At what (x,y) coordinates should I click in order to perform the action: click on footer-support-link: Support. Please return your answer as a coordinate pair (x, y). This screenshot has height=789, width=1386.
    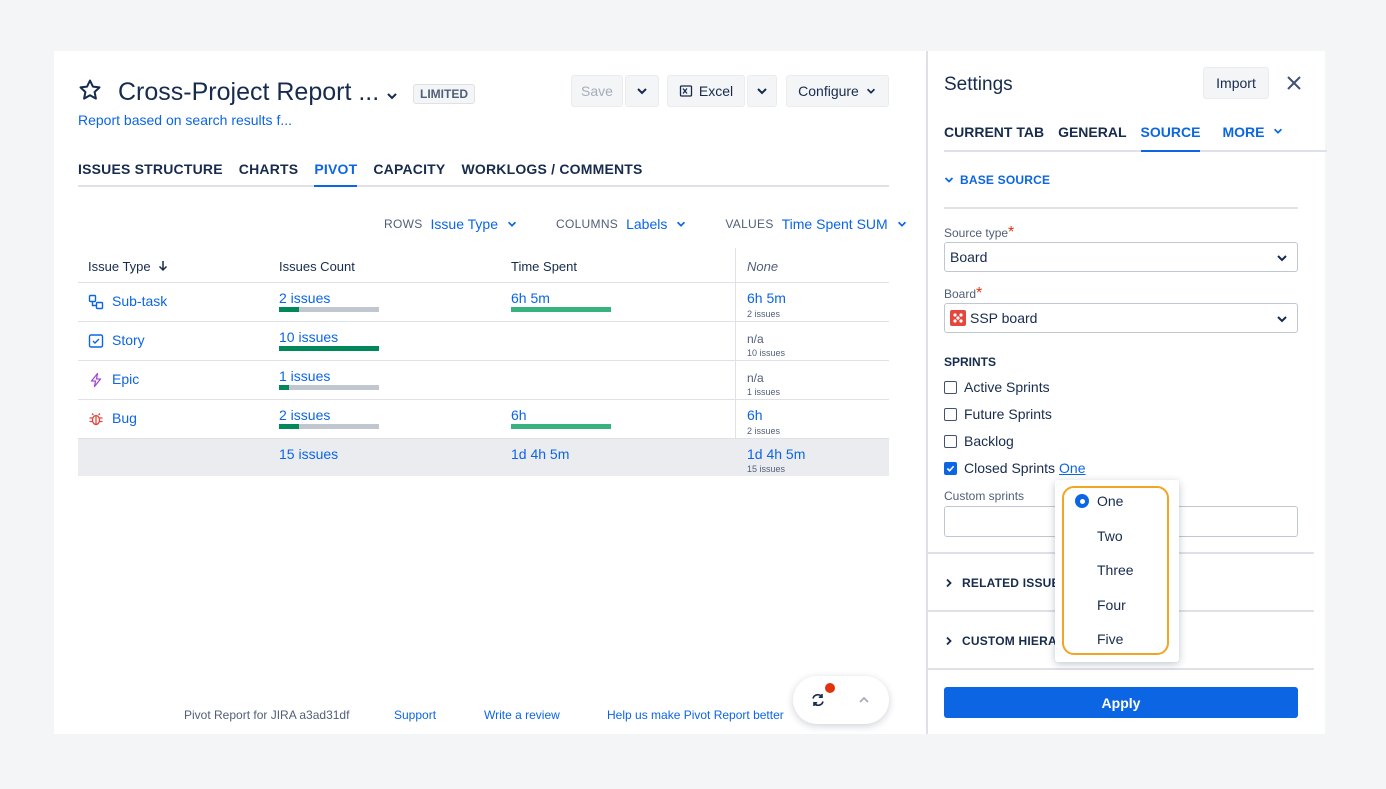
    Looking at the image, I should click on (415, 715).